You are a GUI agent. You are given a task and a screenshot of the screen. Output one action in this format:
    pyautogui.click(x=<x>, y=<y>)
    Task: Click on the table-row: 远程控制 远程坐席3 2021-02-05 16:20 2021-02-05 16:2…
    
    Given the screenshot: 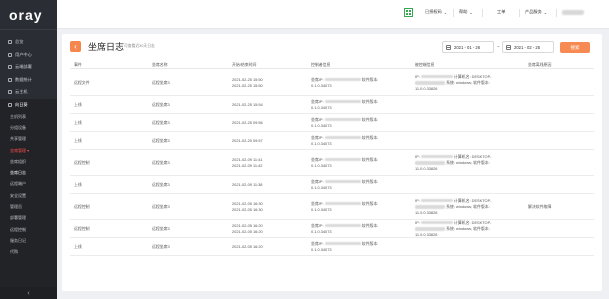 What is the action you would take?
    pyautogui.click(x=332, y=229)
    